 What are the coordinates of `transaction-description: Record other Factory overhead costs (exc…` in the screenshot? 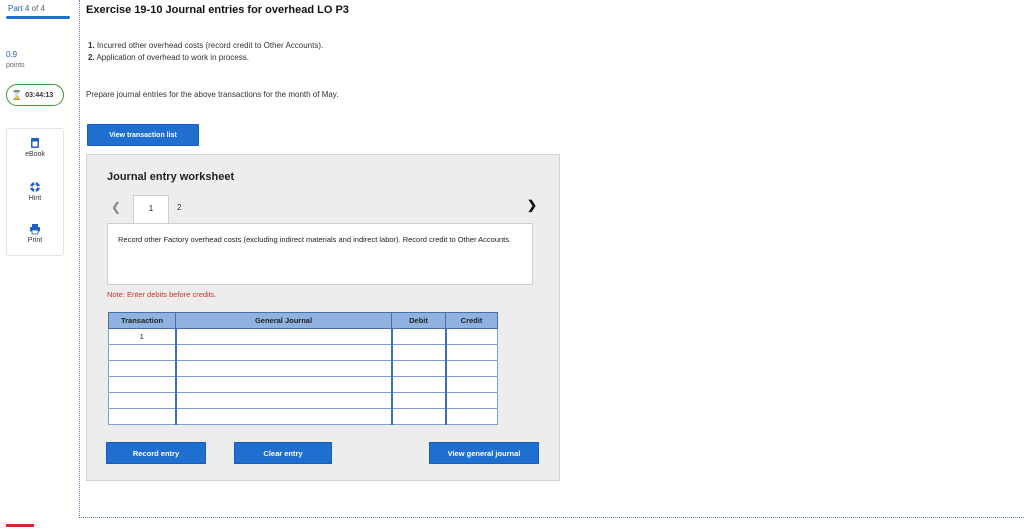 It's located at (320, 254).